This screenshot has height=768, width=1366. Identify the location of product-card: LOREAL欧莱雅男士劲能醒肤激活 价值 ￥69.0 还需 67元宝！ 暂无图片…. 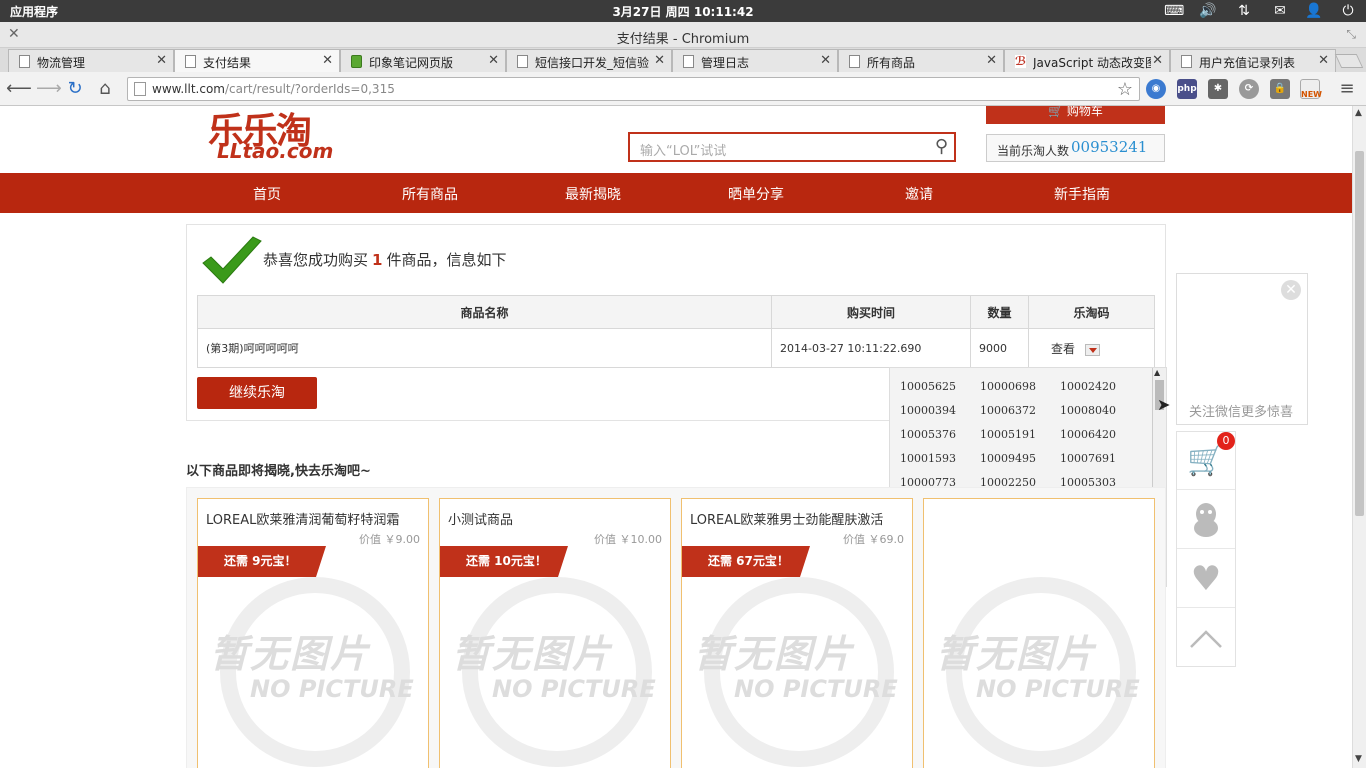
(797, 633).